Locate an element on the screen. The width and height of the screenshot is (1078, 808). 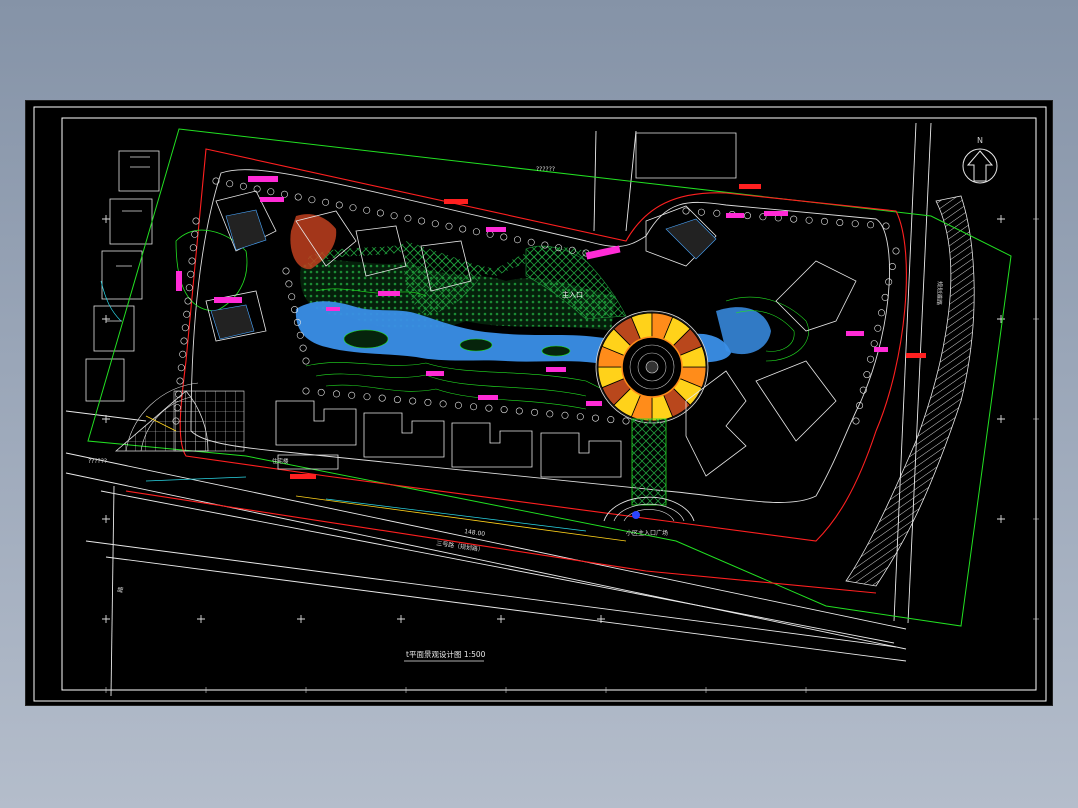
building-tag: 住宅楼 is located at coordinates (280, 461).